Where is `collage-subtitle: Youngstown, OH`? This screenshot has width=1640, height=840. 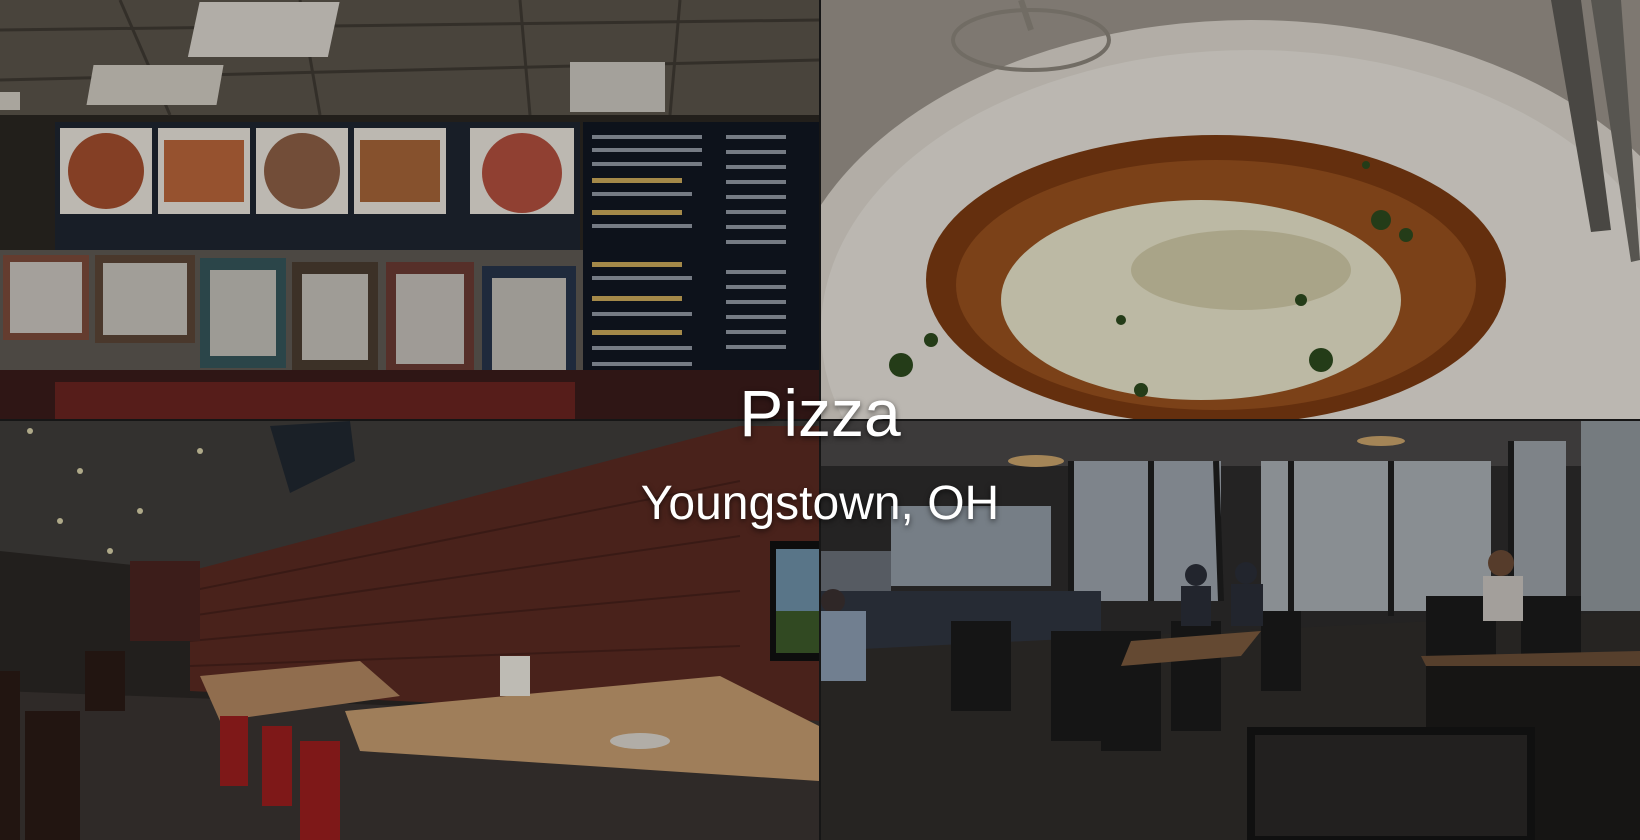
collage-subtitle: Youngstown, OH is located at coordinates (820, 503).